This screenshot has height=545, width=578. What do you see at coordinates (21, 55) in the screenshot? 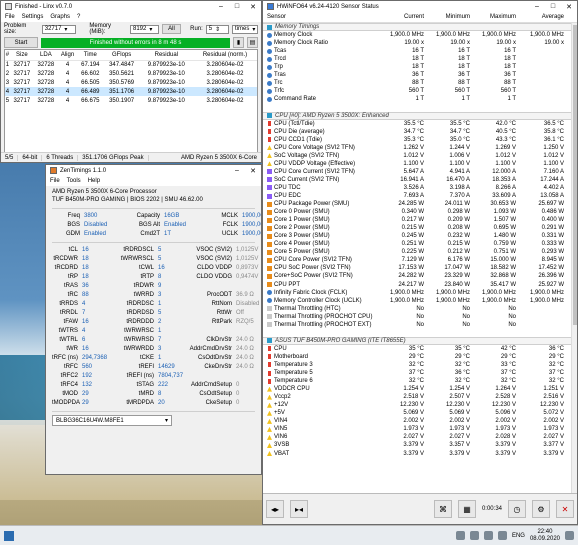
I see `col-header: Size` at bounding box center [21, 55].